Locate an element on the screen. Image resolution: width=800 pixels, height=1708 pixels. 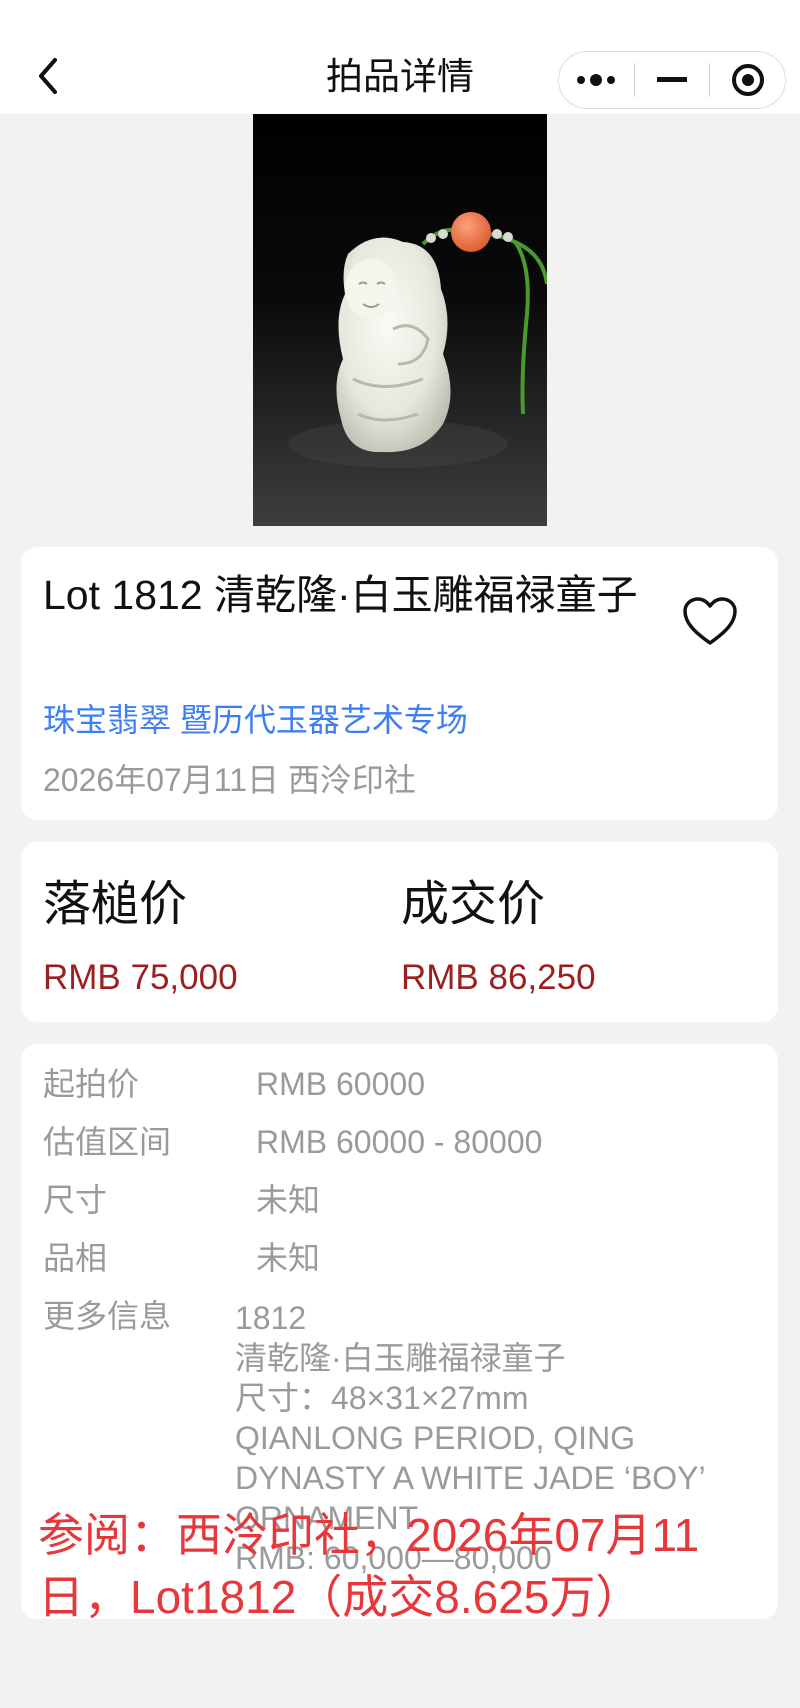
lot-image is located at coordinates (400, 320).